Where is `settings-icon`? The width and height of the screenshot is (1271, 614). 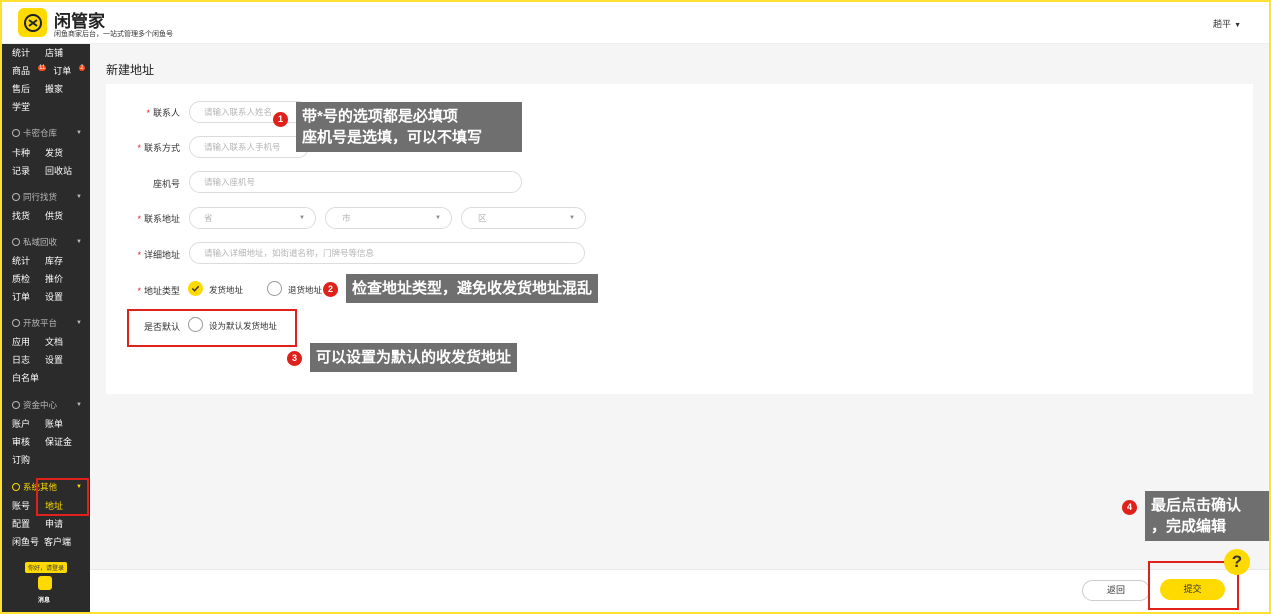
settings-icon is located at coordinates (16, 487).